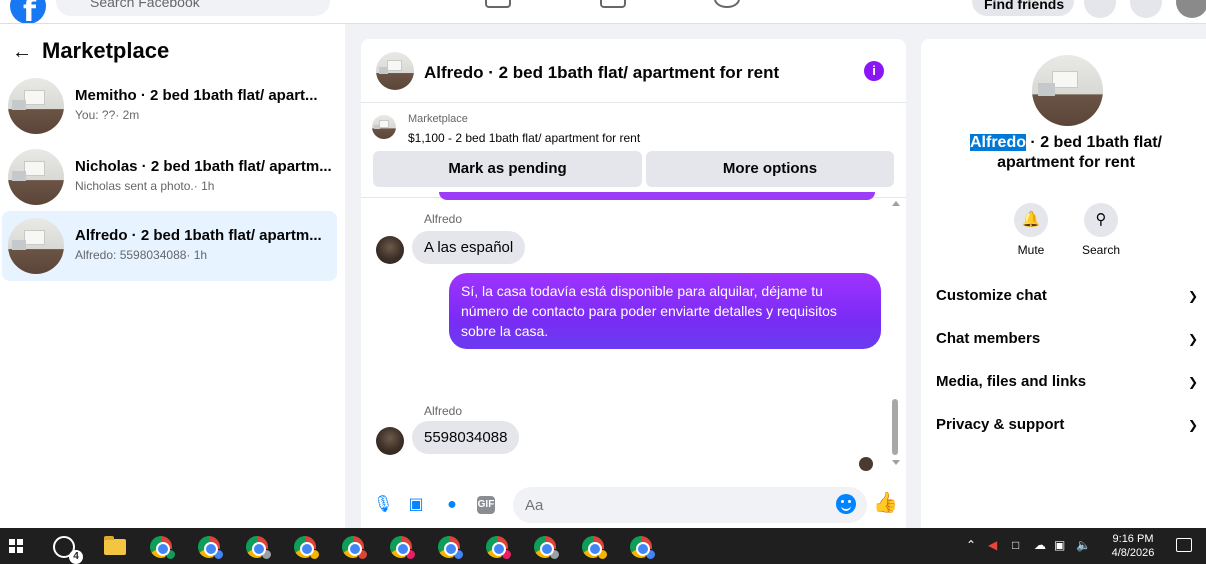 The height and width of the screenshot is (564, 1206). I want to click on find-friends-label: Find friends, so click(1024, 6).